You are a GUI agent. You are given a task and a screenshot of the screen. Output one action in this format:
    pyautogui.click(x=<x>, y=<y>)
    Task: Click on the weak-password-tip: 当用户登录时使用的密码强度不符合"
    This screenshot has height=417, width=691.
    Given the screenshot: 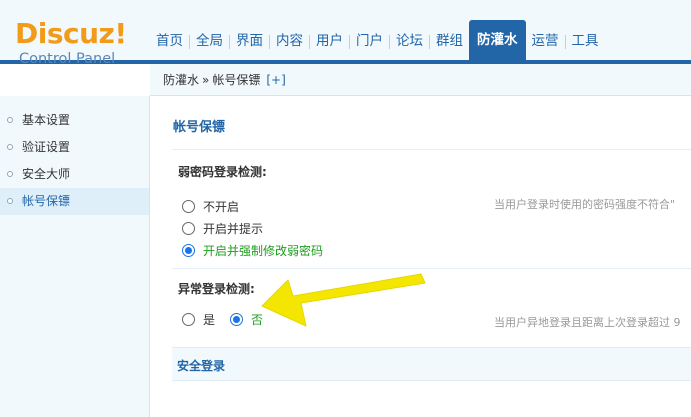 What is the action you would take?
    pyautogui.click(x=585, y=204)
    